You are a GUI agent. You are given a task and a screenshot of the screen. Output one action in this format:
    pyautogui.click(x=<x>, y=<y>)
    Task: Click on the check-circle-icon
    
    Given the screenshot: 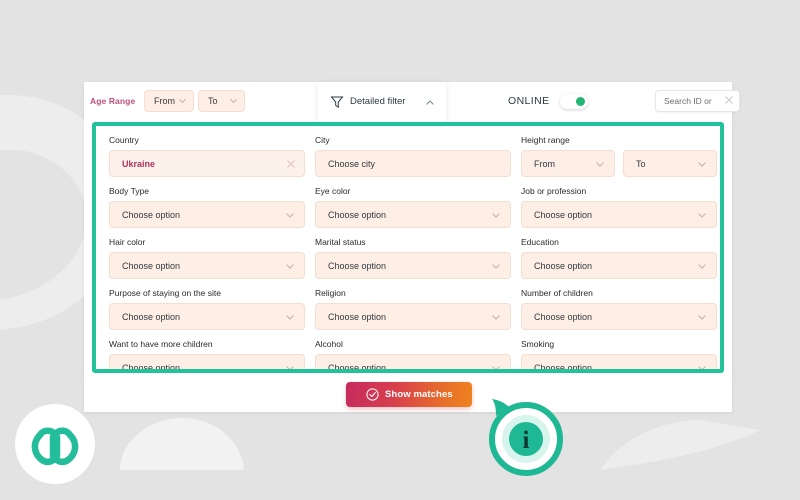 What is the action you would take?
    pyautogui.click(x=372, y=394)
    